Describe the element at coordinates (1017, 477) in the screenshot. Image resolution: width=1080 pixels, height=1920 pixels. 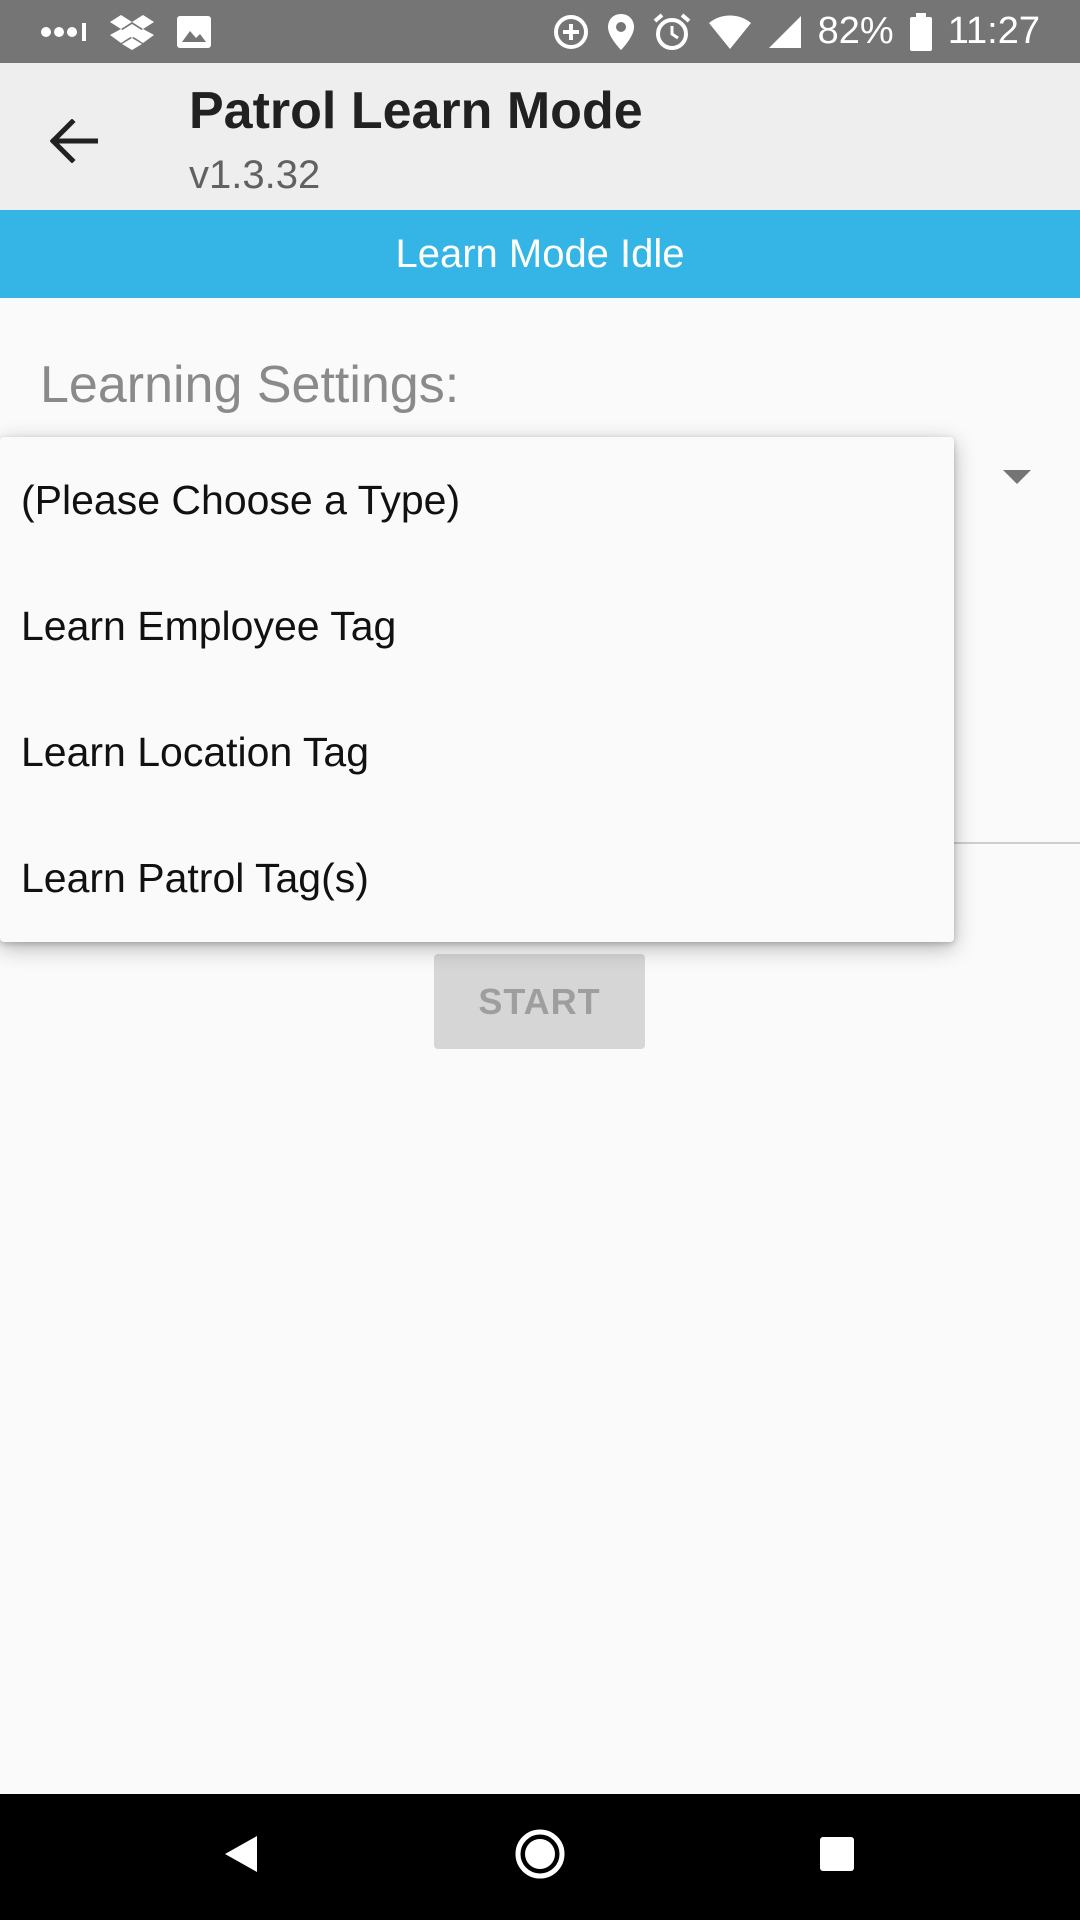
I see `dropdown-arrow-icon` at that location.